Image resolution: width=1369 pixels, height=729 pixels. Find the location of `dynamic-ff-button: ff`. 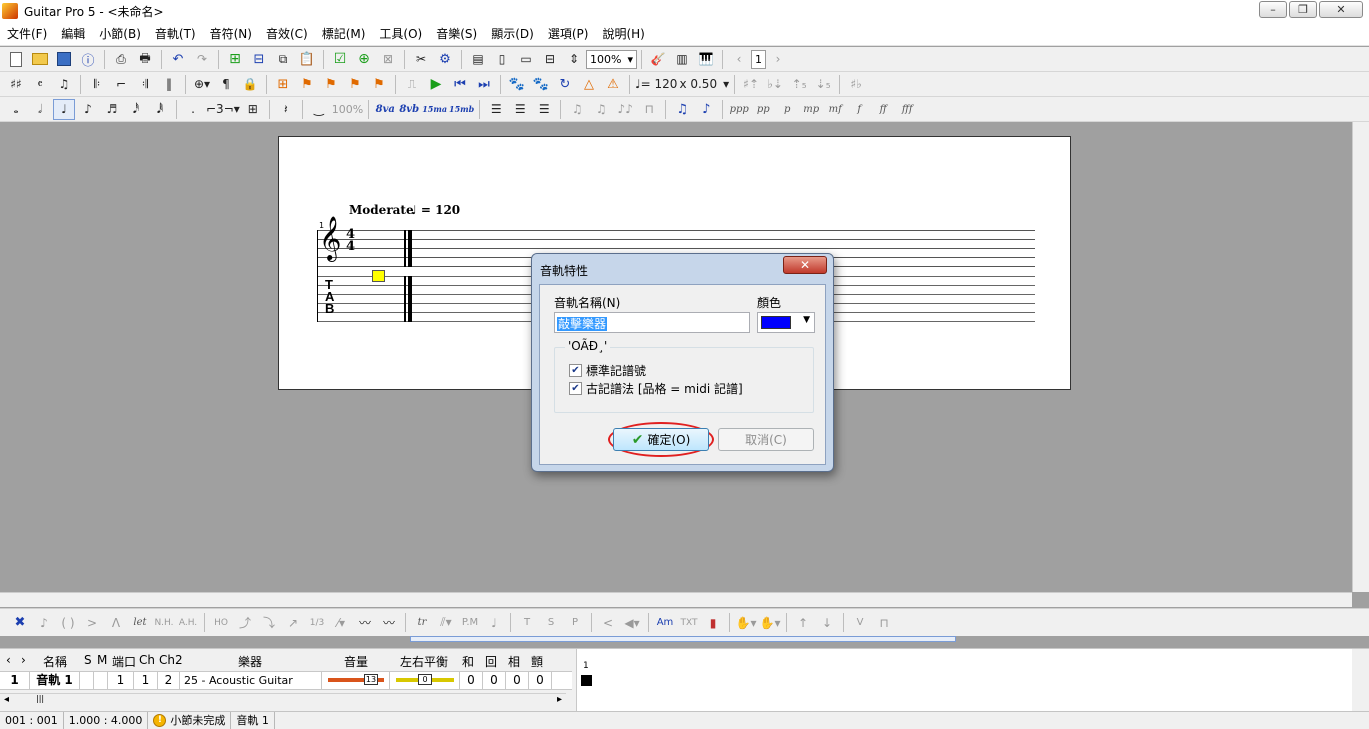

dynamic-ff-button: ff is located at coordinates (883, 109).